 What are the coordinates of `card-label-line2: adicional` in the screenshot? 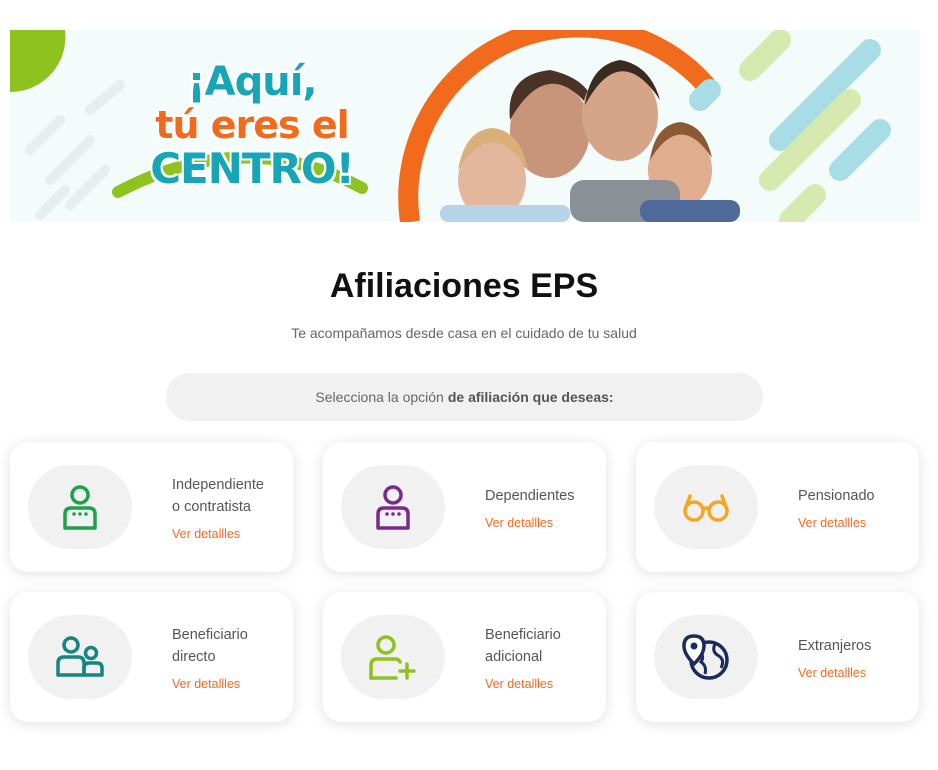 It's located at (514, 656).